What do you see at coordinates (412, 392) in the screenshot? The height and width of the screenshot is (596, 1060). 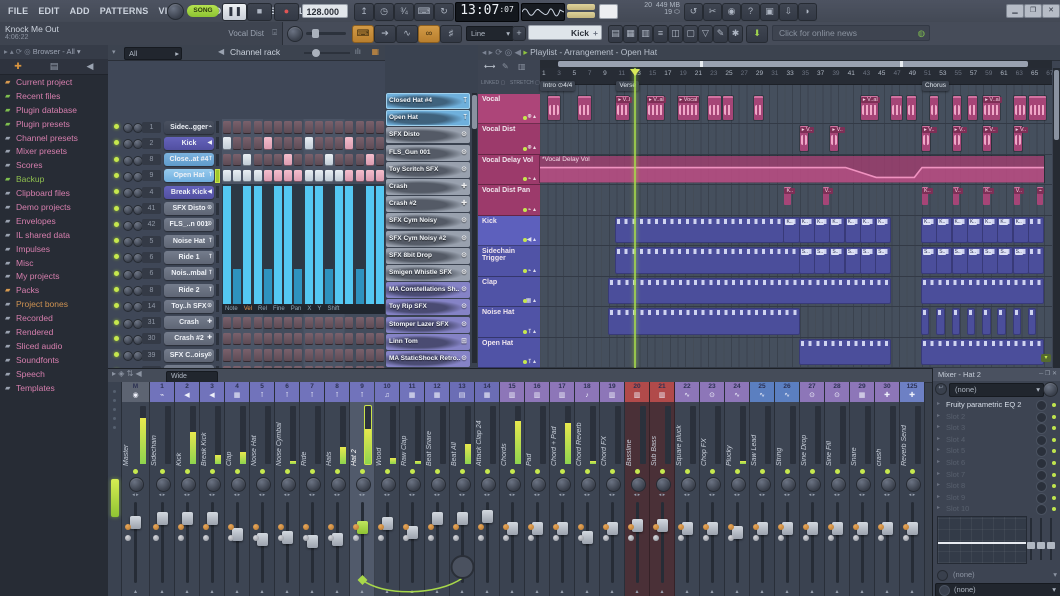 I see `strip-header: 11 ▦` at bounding box center [412, 392].